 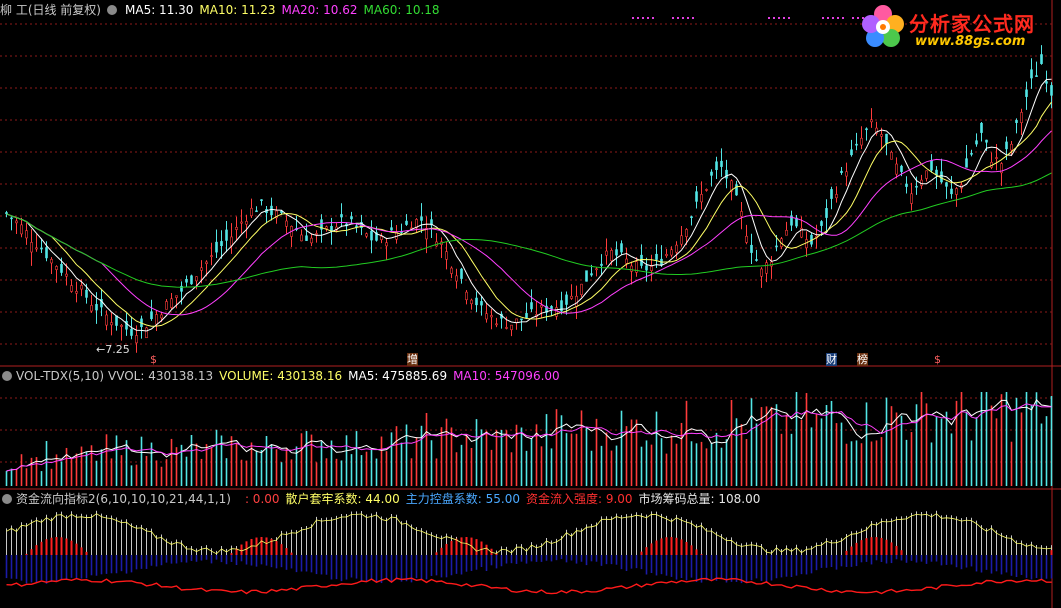 What do you see at coordinates (862, 359) in the screenshot?
I see `event-mark-ranking: 榜` at bounding box center [862, 359].